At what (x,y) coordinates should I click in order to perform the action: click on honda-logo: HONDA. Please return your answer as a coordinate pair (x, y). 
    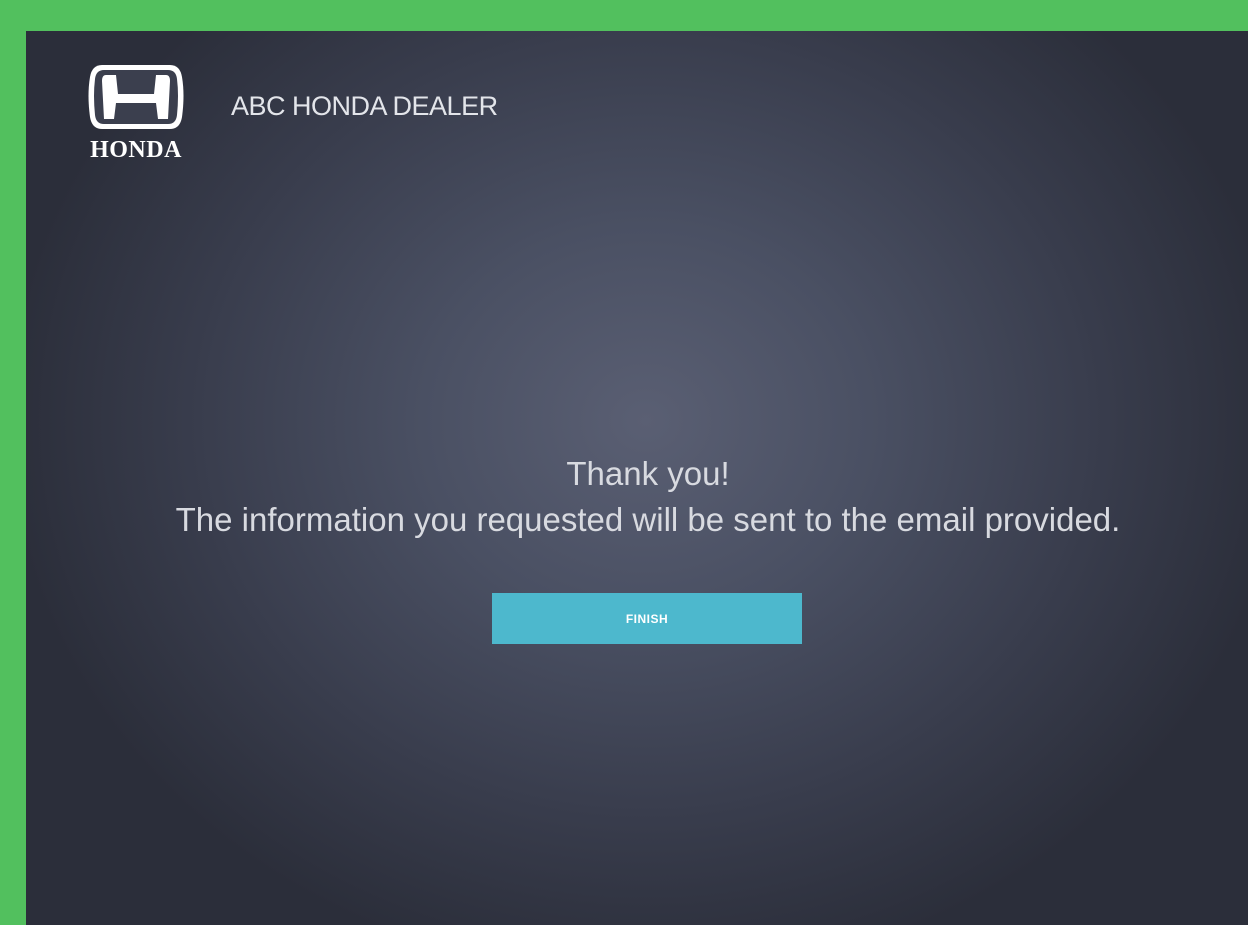
    Looking at the image, I should click on (138, 113).